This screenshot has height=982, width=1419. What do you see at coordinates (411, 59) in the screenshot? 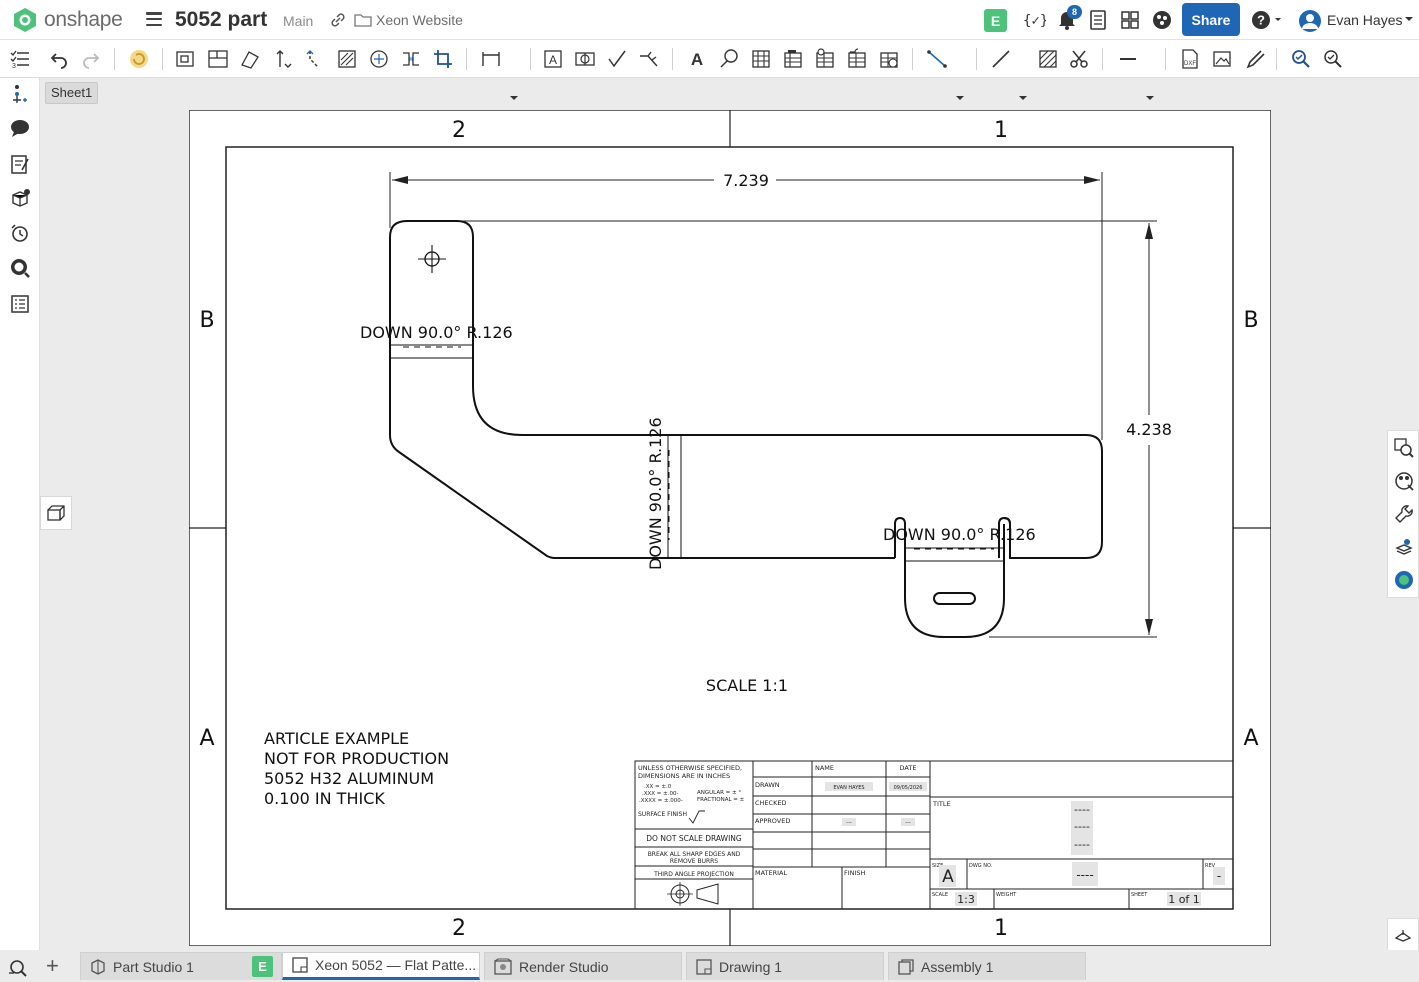
I see `break-view-icon` at bounding box center [411, 59].